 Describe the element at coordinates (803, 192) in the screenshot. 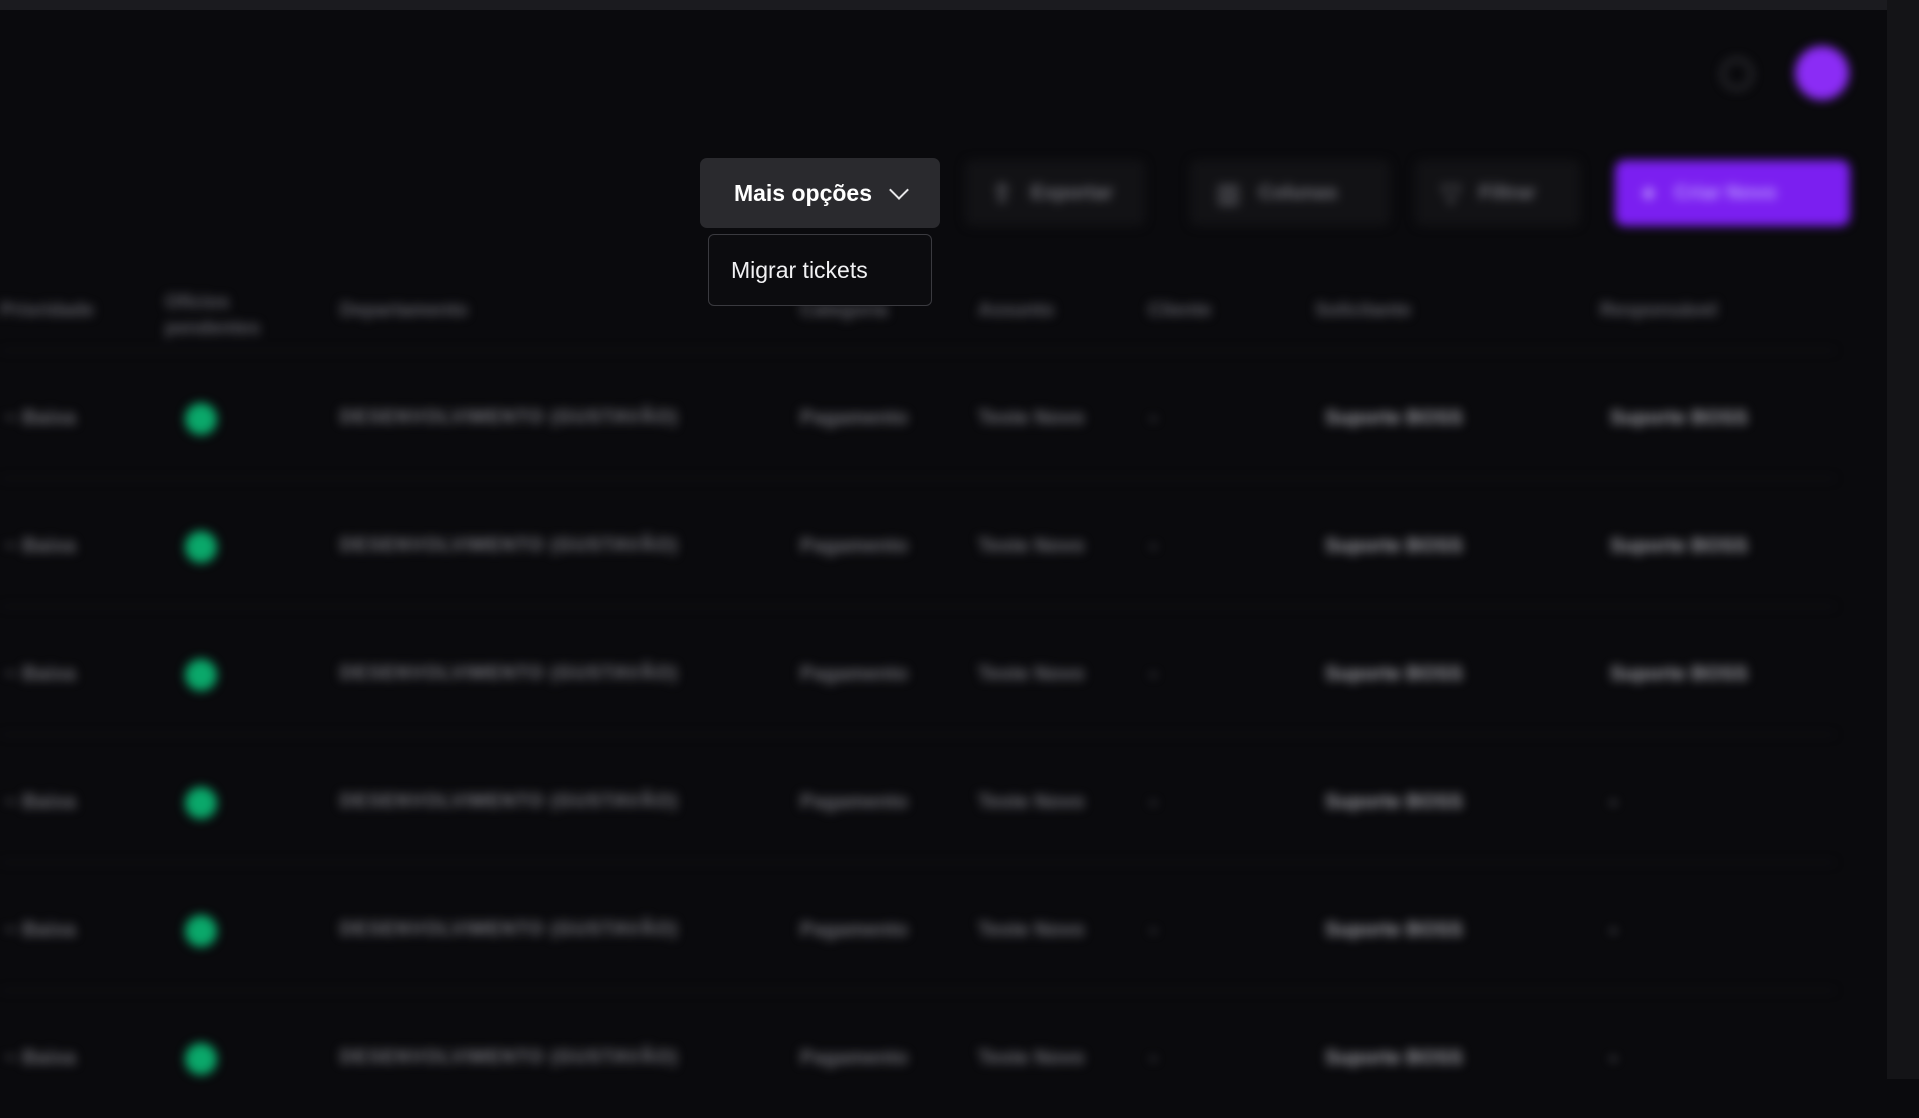

I see `more-options-label: Mais opções` at that location.